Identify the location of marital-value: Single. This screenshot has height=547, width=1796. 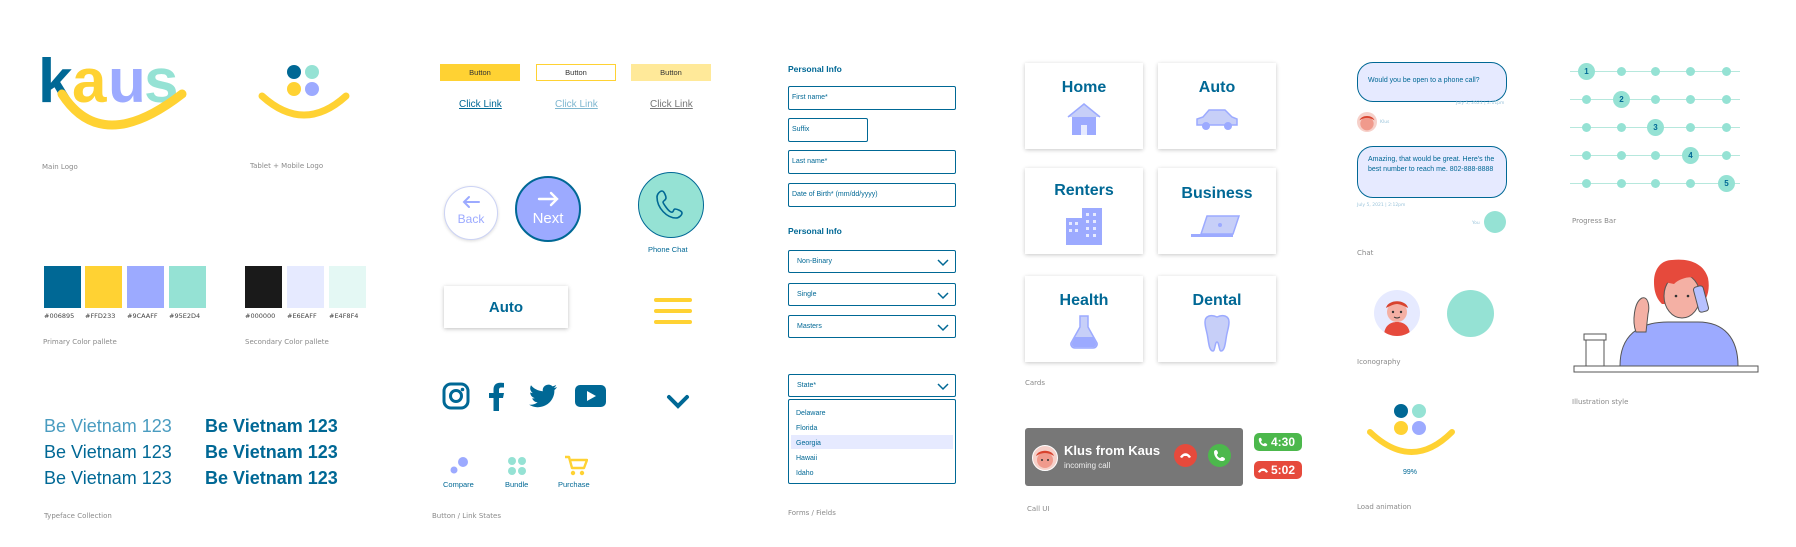
(807, 294).